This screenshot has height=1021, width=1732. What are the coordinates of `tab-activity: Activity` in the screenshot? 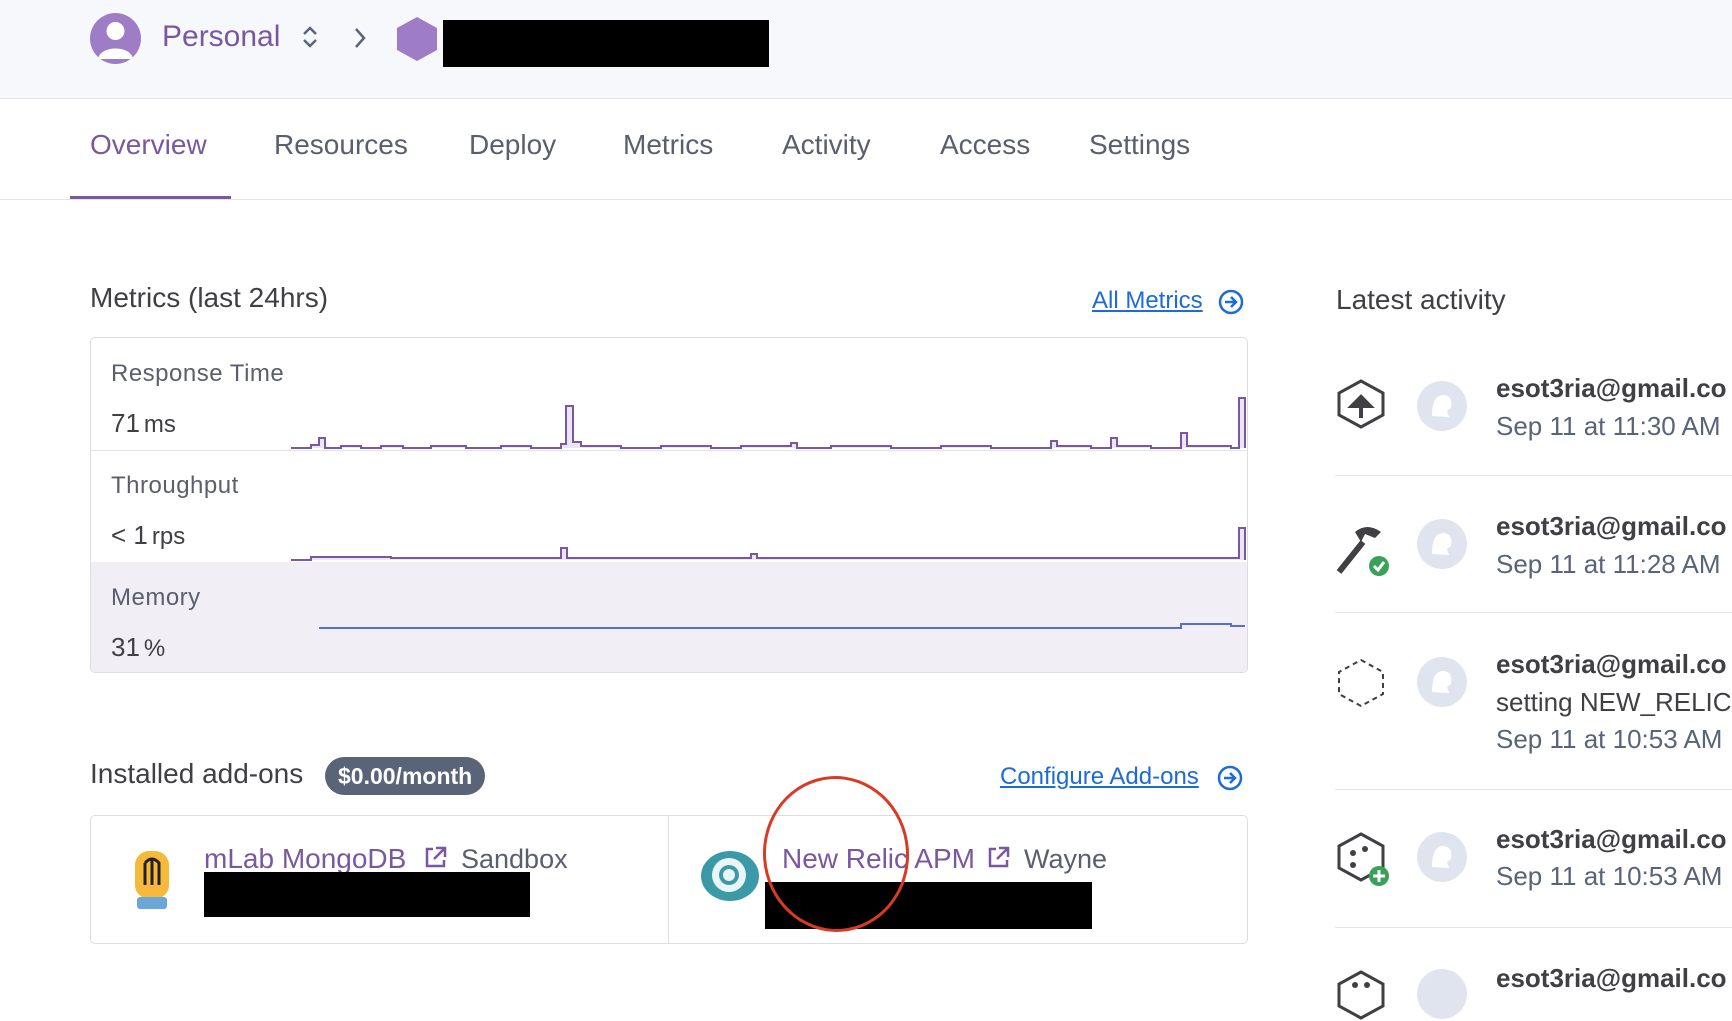 It's located at (826, 145).